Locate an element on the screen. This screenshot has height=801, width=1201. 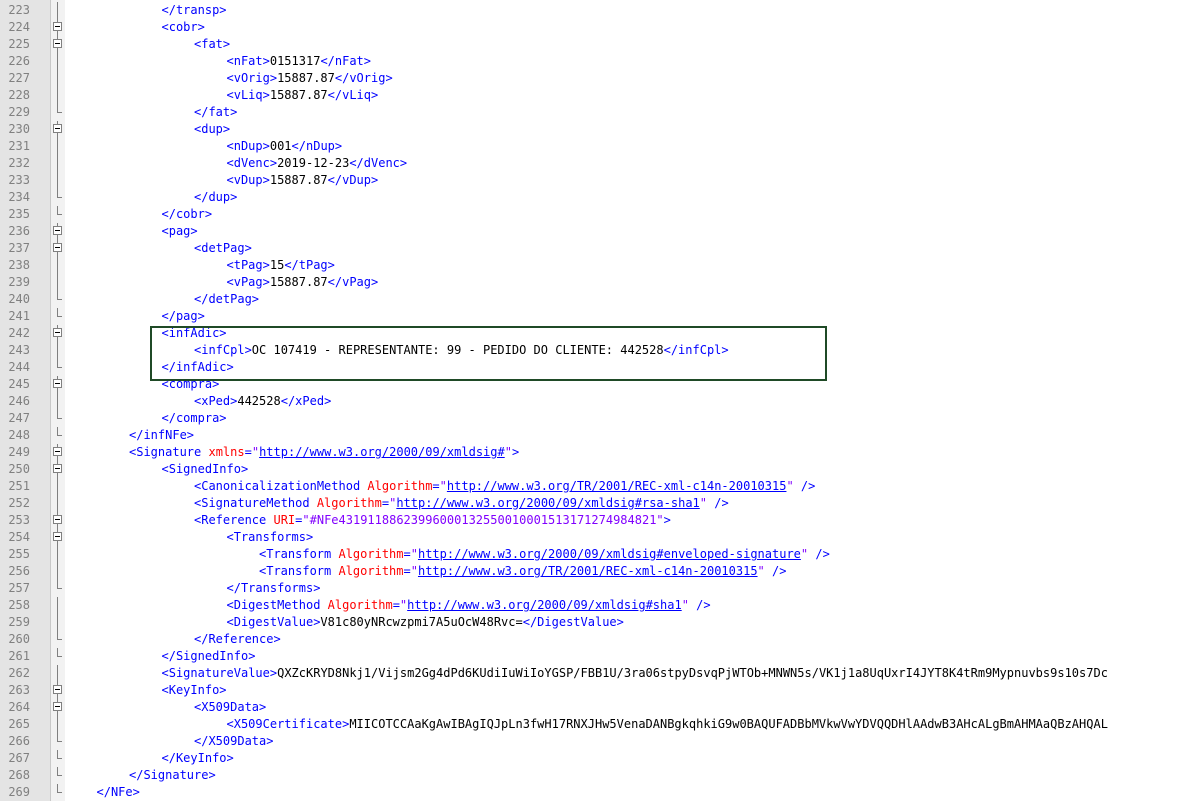
token-tag: <KeyInfo> is located at coordinates (194, 690).